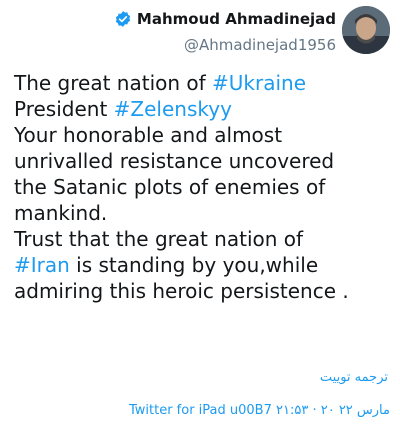 Image resolution: width=400 pixels, height=426 pixels. What do you see at coordinates (354, 377) in the screenshot?
I see `translate-tweet-link: ترجمه توییت` at bounding box center [354, 377].